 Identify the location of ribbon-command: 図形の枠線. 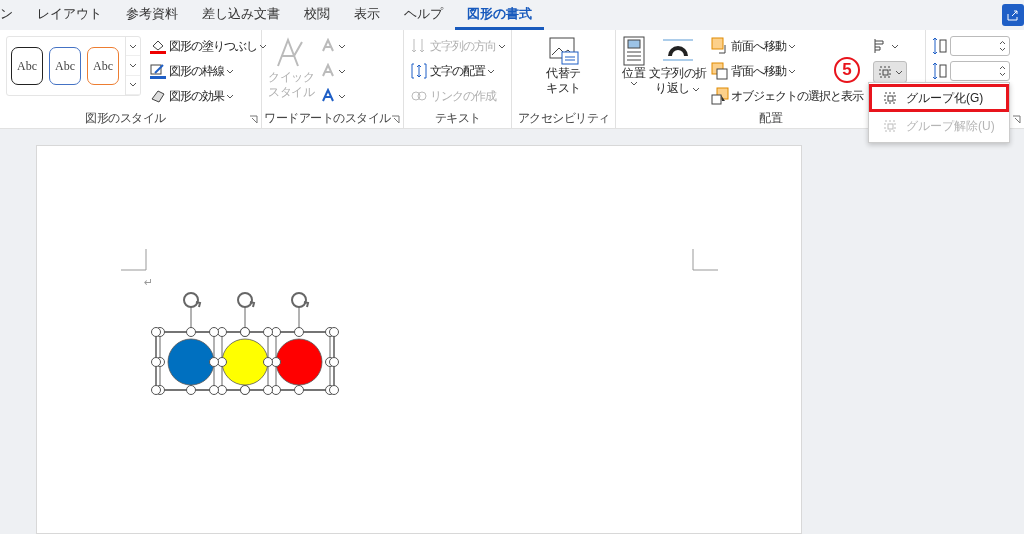
(191, 71).